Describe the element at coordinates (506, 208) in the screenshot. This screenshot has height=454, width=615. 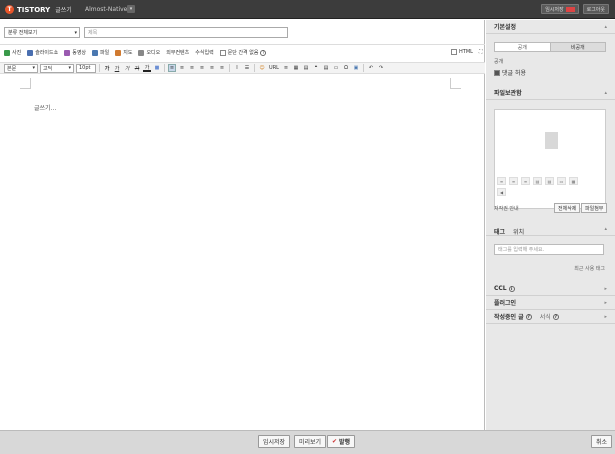
I see `copyright-guide-link: 저작권 안내` at that location.